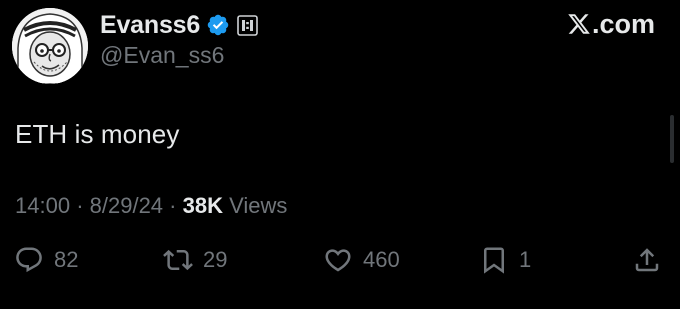  What do you see at coordinates (672, 139) in the screenshot?
I see `scrollbar` at bounding box center [672, 139].